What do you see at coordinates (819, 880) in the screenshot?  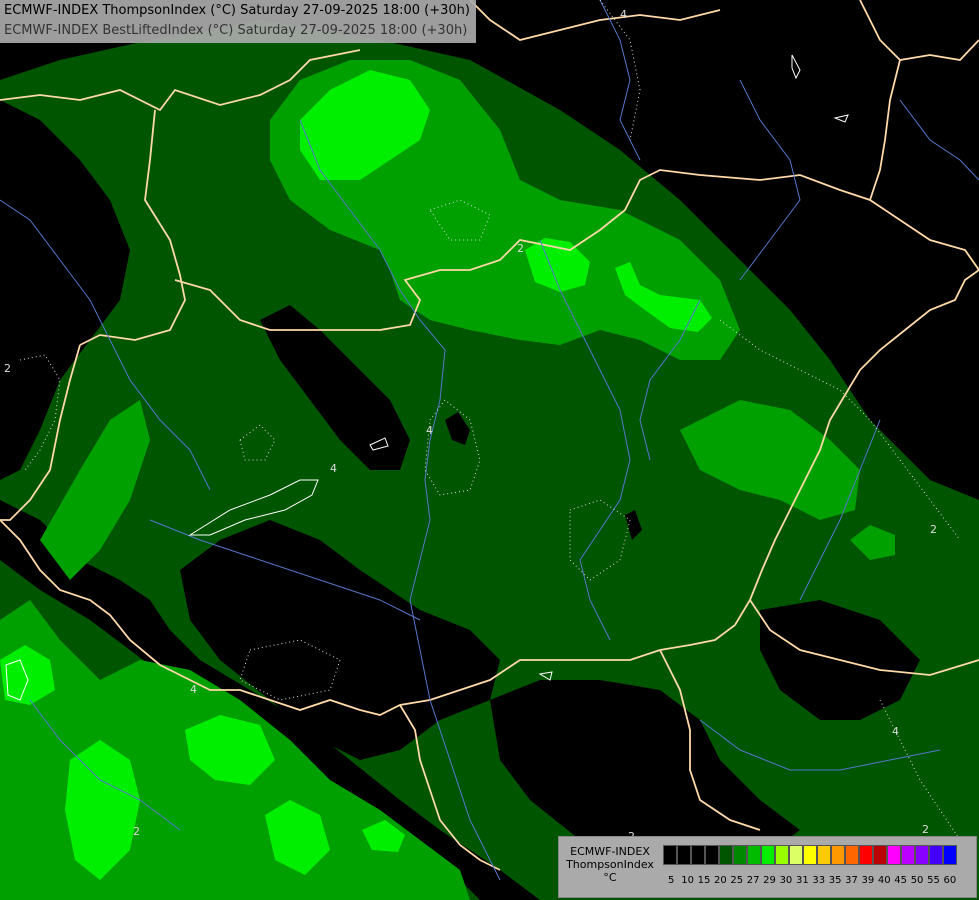 I see `legend-tick-label: 33` at bounding box center [819, 880].